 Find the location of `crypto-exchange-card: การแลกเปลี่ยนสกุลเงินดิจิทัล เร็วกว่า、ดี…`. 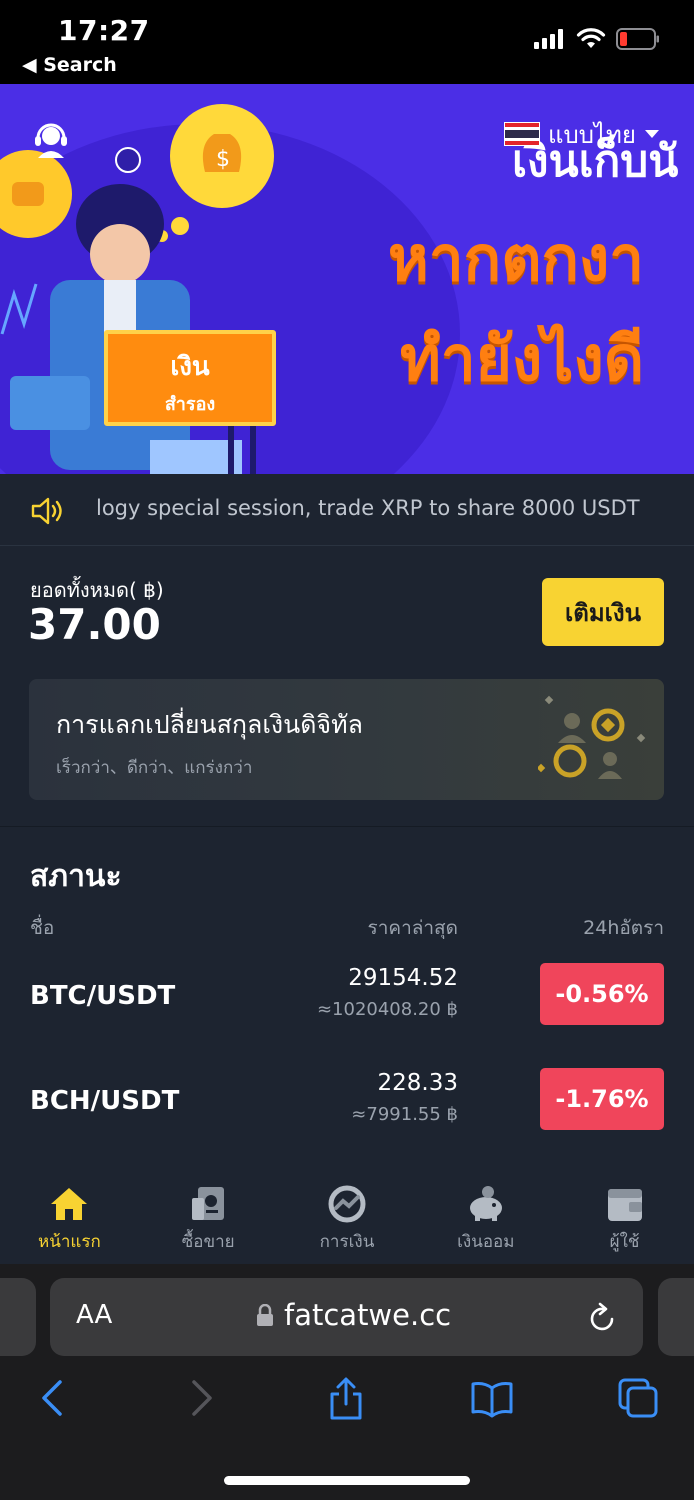

crypto-exchange-card: การแลกเปลี่ยนสกุลเงินดิจิทัล เร็วกว่า、ดี… is located at coordinates (346, 739).